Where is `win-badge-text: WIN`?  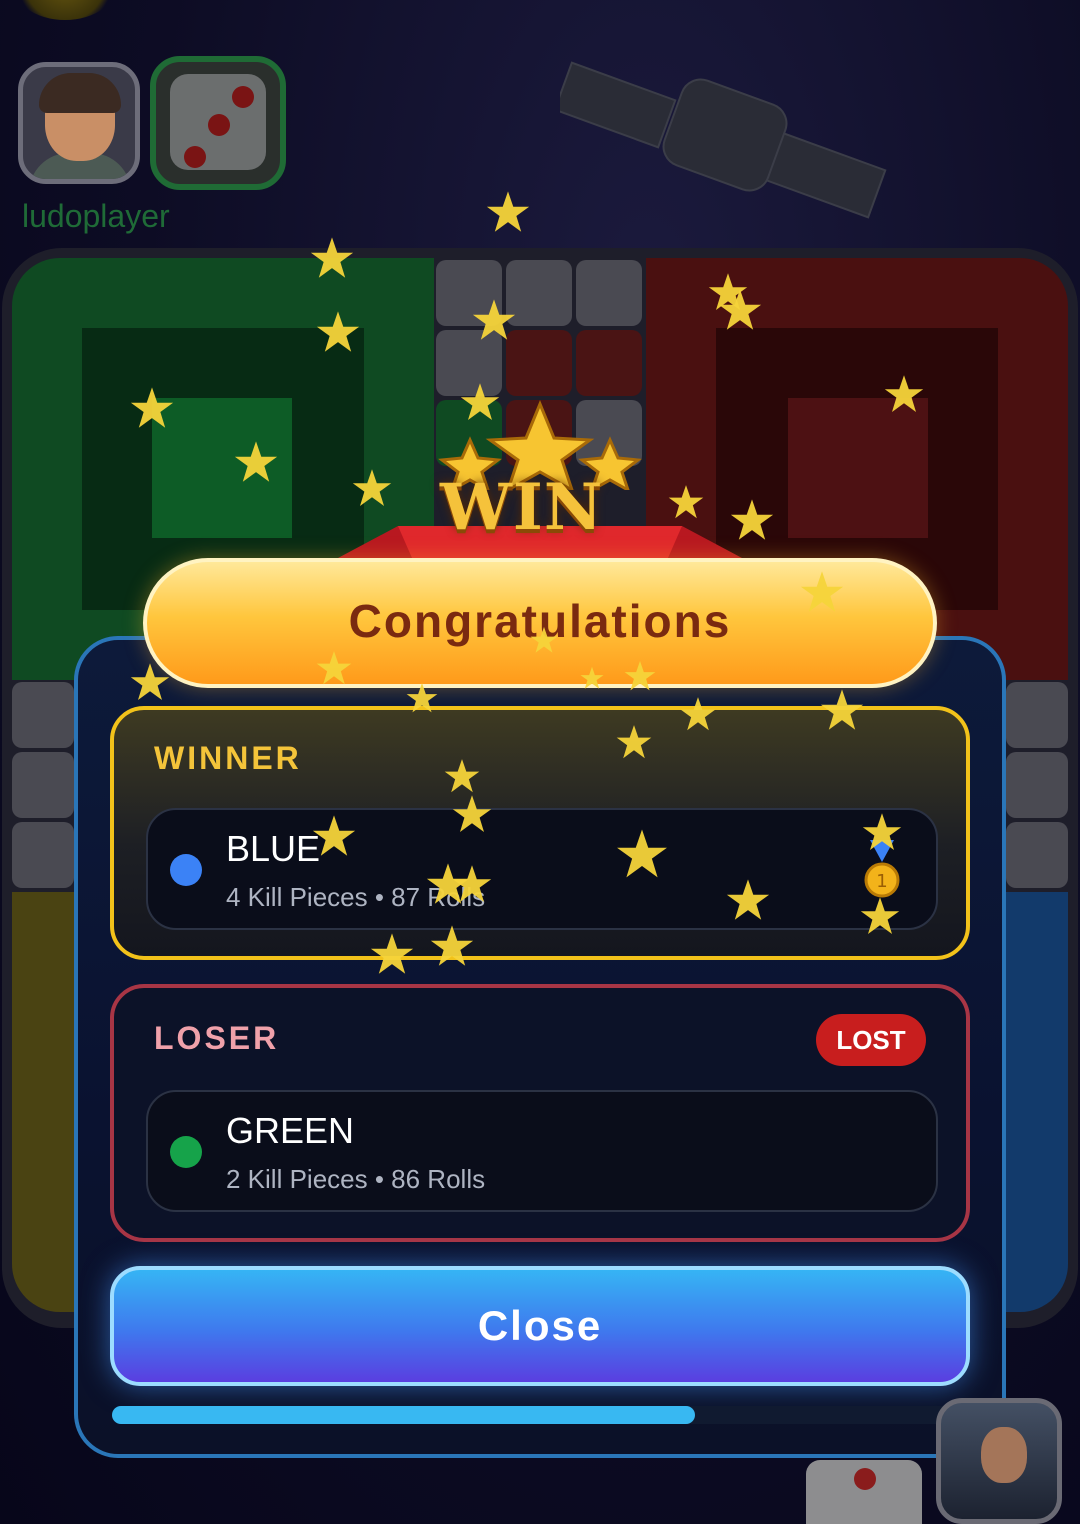
win-badge-text: WIN is located at coordinates (522, 507).